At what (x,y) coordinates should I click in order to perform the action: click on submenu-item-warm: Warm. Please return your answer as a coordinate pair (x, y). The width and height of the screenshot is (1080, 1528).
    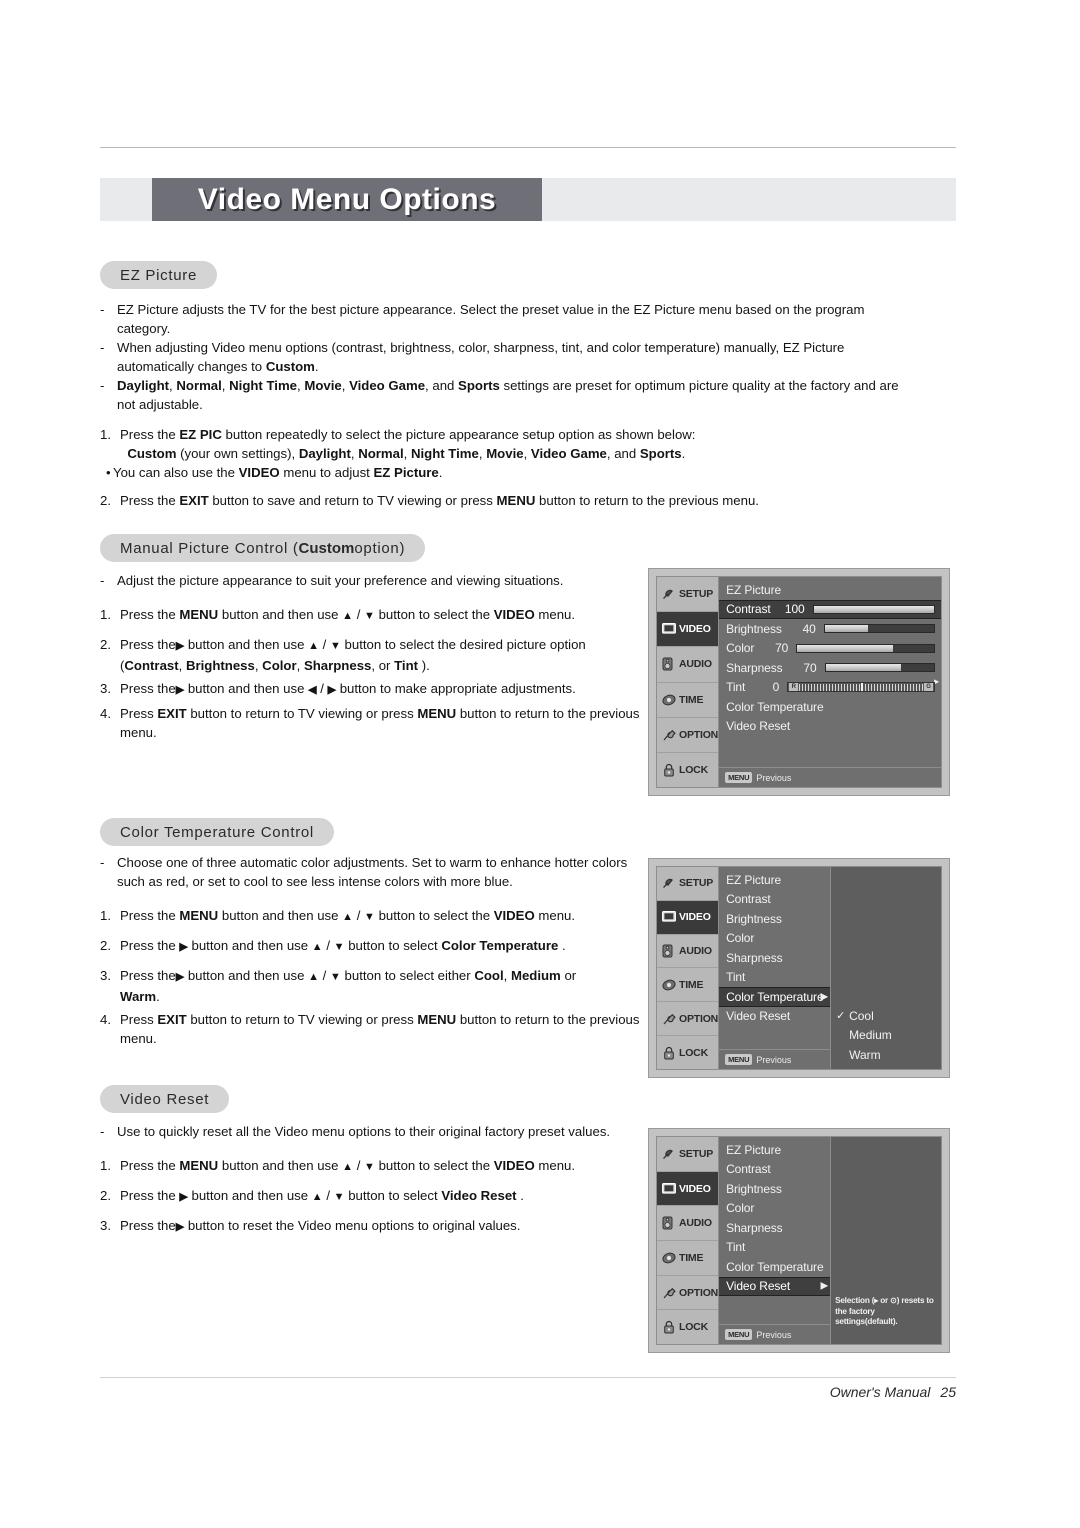
    Looking at the image, I should click on (886, 1055).